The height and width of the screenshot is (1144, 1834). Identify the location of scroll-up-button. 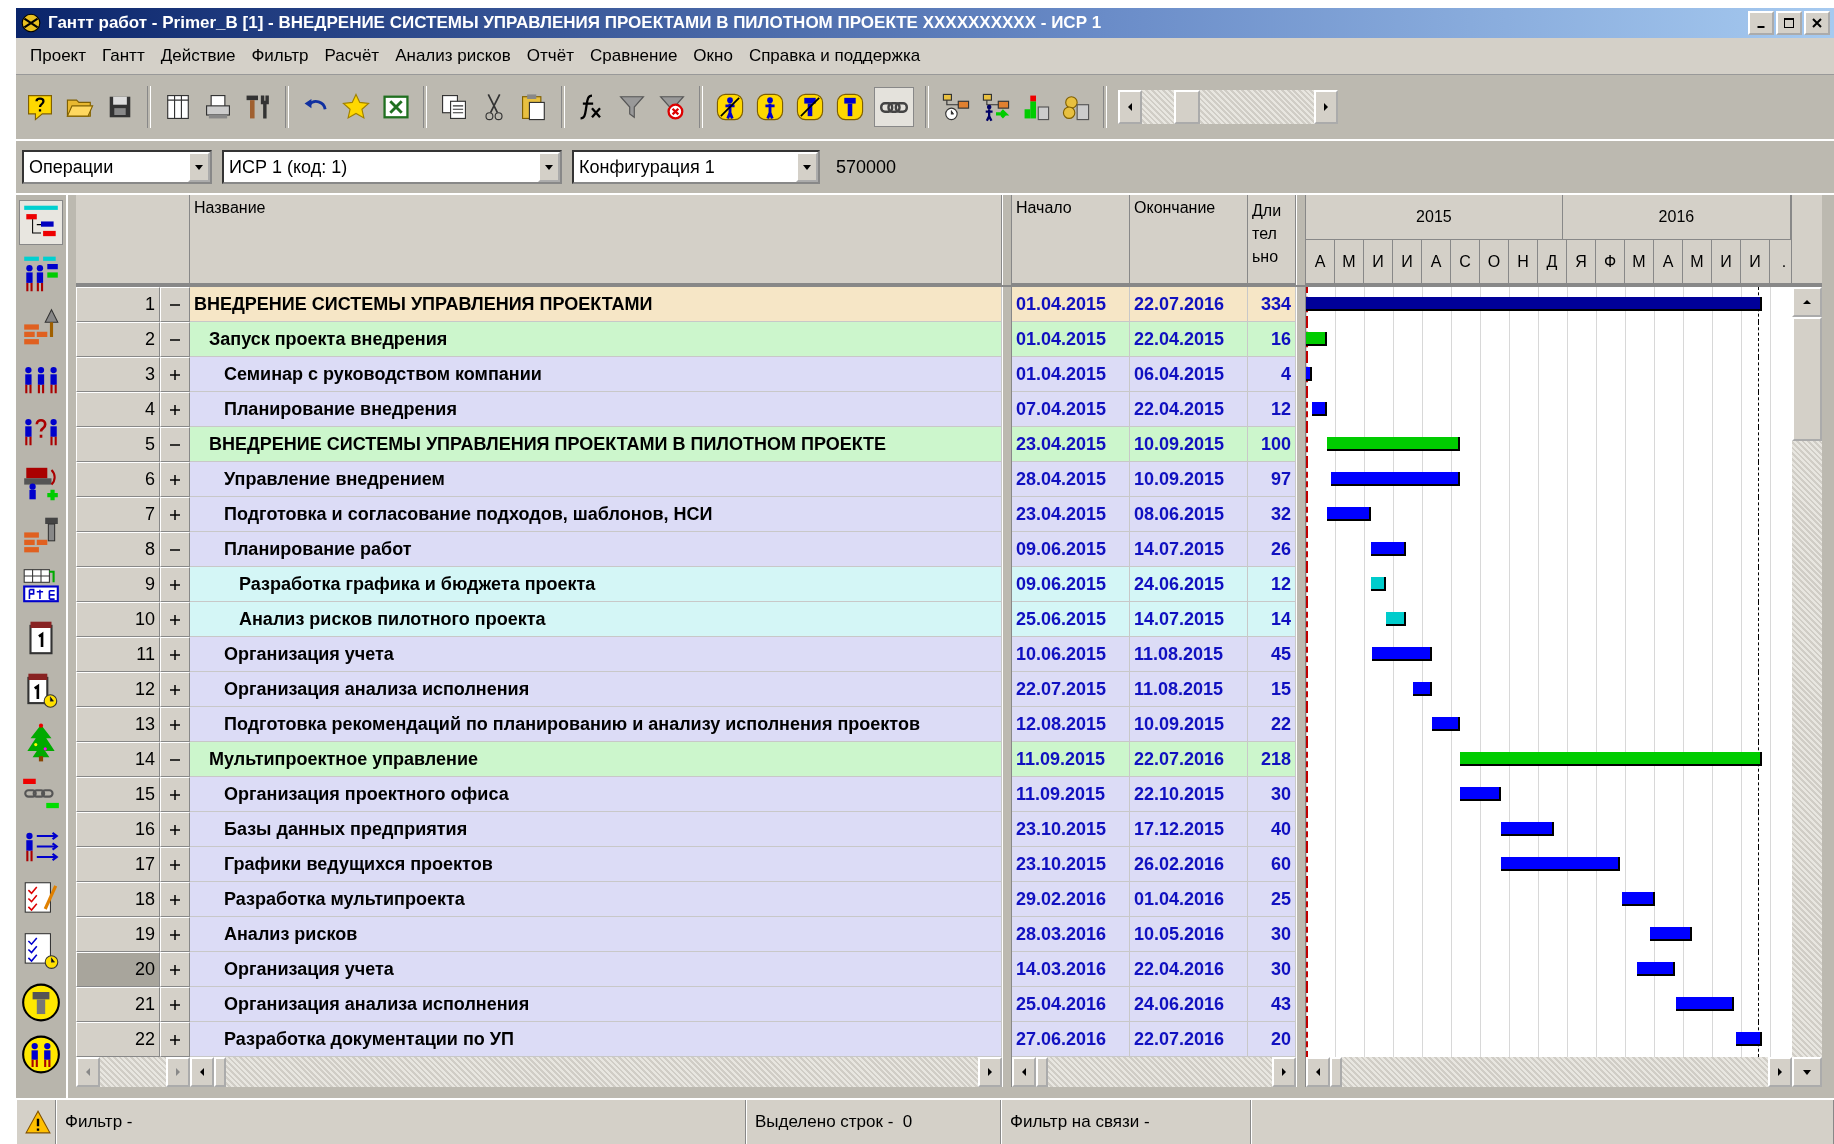
(1807, 302).